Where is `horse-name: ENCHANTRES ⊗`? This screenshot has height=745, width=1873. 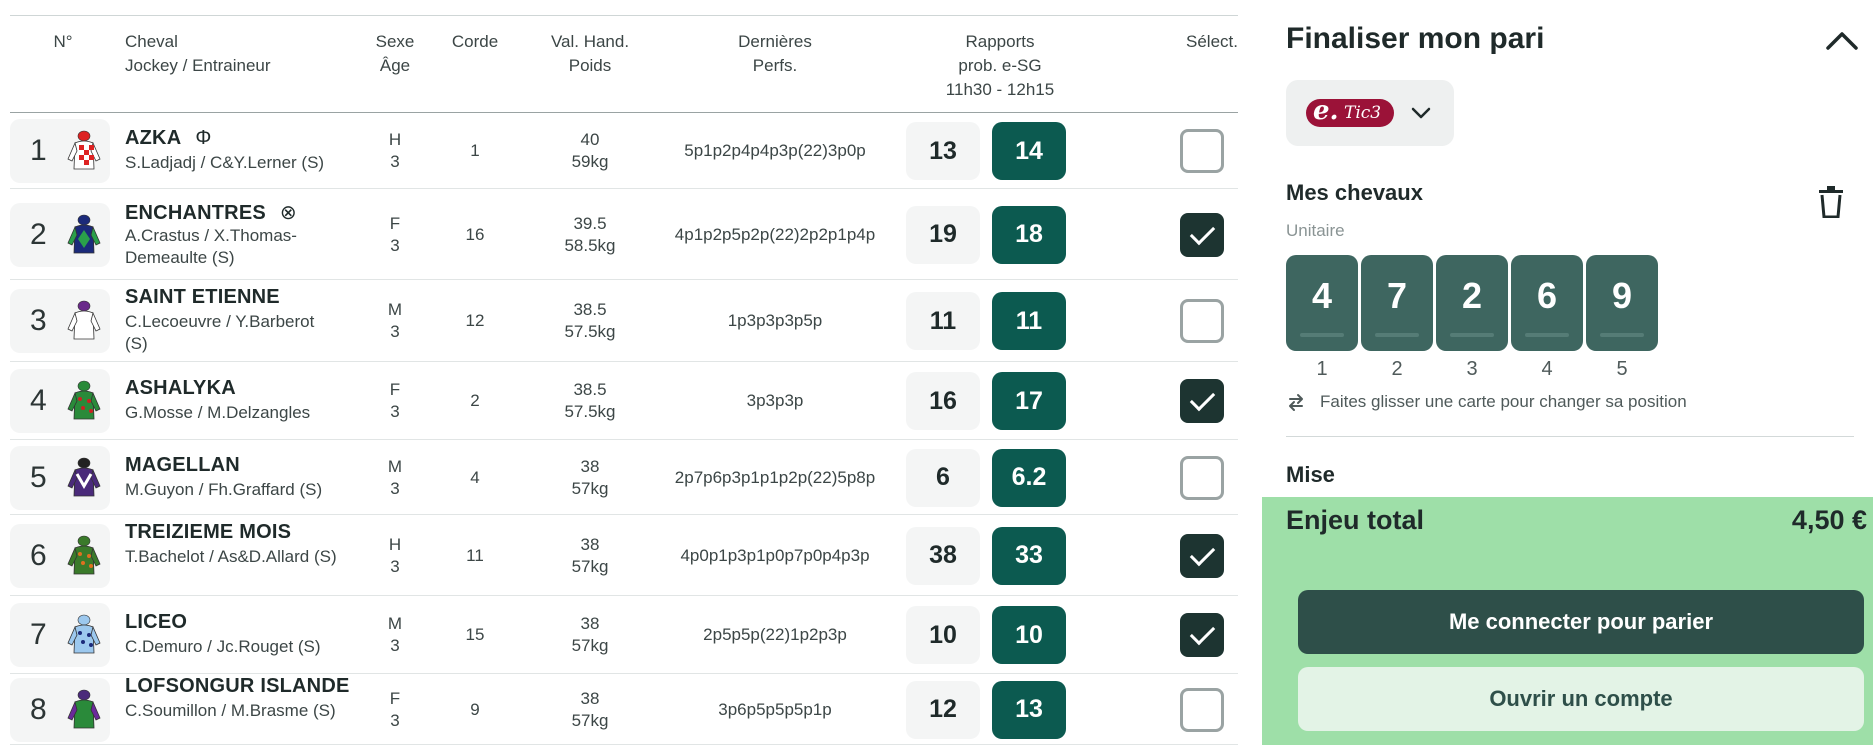
horse-name: ENCHANTRES ⊗ is located at coordinates (211, 212).